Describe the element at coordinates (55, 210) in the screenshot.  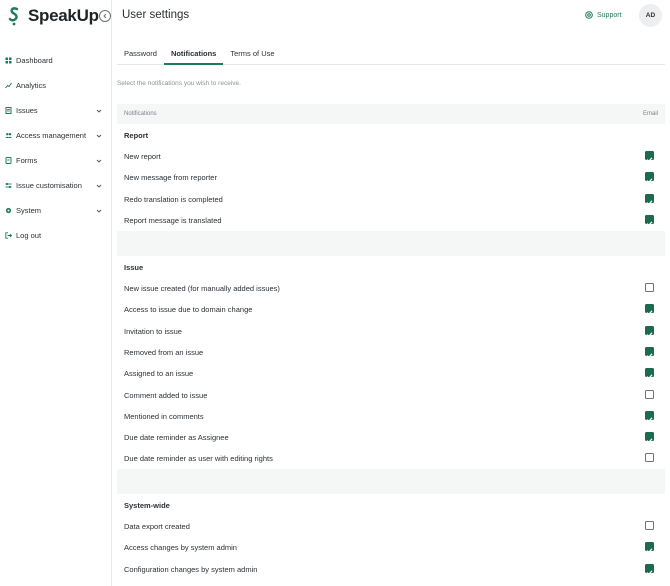
I see `sidebar-item-system: System` at that location.